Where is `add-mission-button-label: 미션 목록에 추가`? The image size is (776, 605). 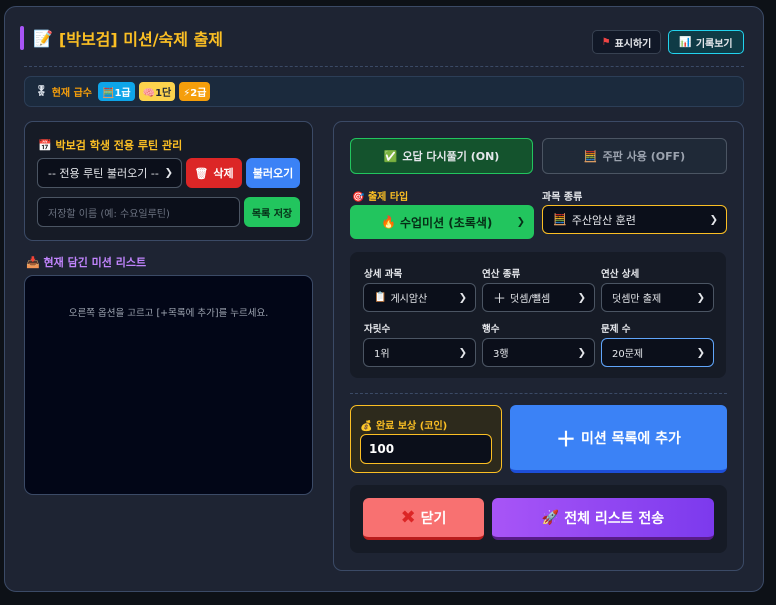
add-mission-button-label: 미션 목록에 추가 is located at coordinates (631, 438).